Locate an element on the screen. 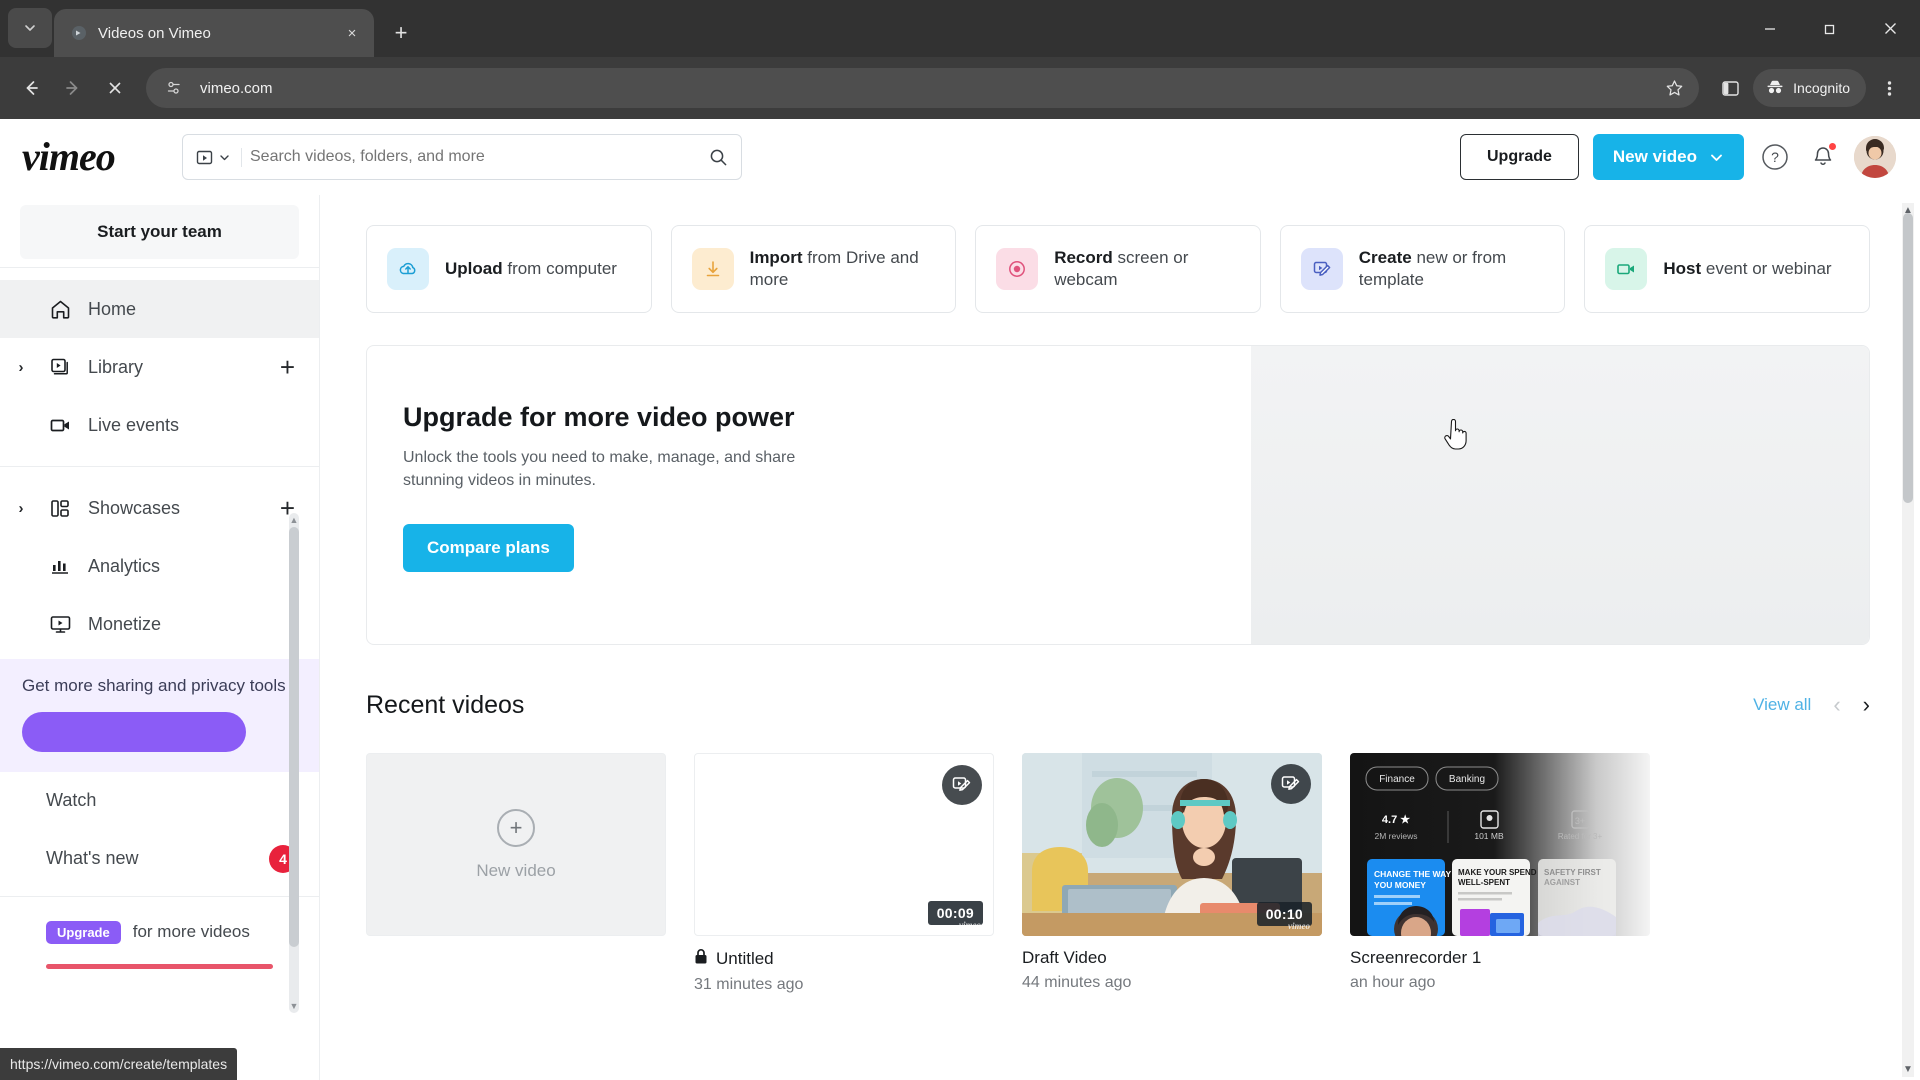  chevron-left-icon: ‹ is located at coordinates (1836, 705).